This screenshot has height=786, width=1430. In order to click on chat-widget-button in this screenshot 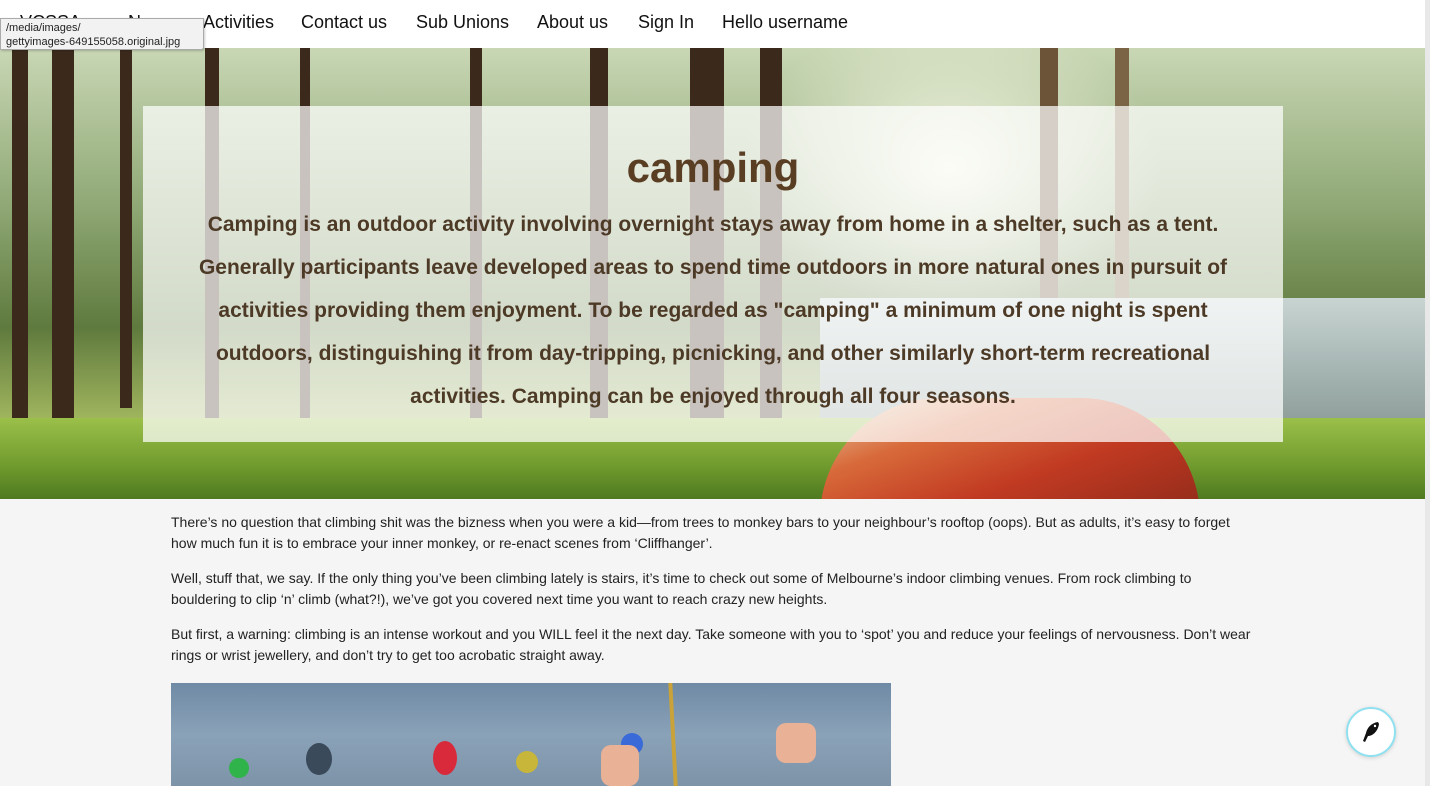, I will do `click(1371, 732)`.